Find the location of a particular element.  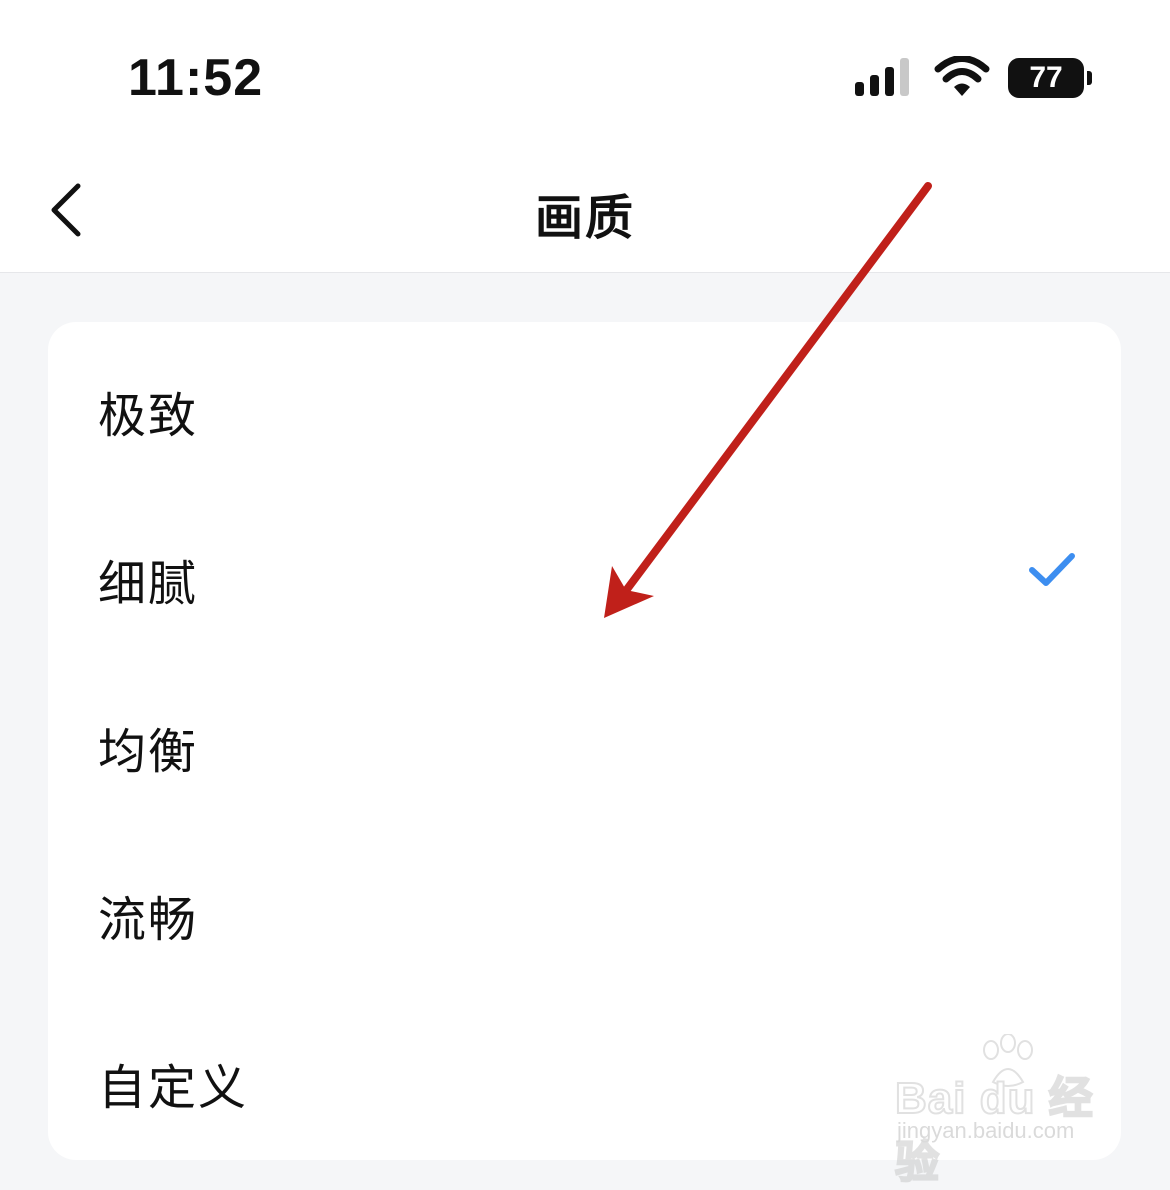

watermark-url: jingyan.baidu.com is located at coordinates (986, 1130).